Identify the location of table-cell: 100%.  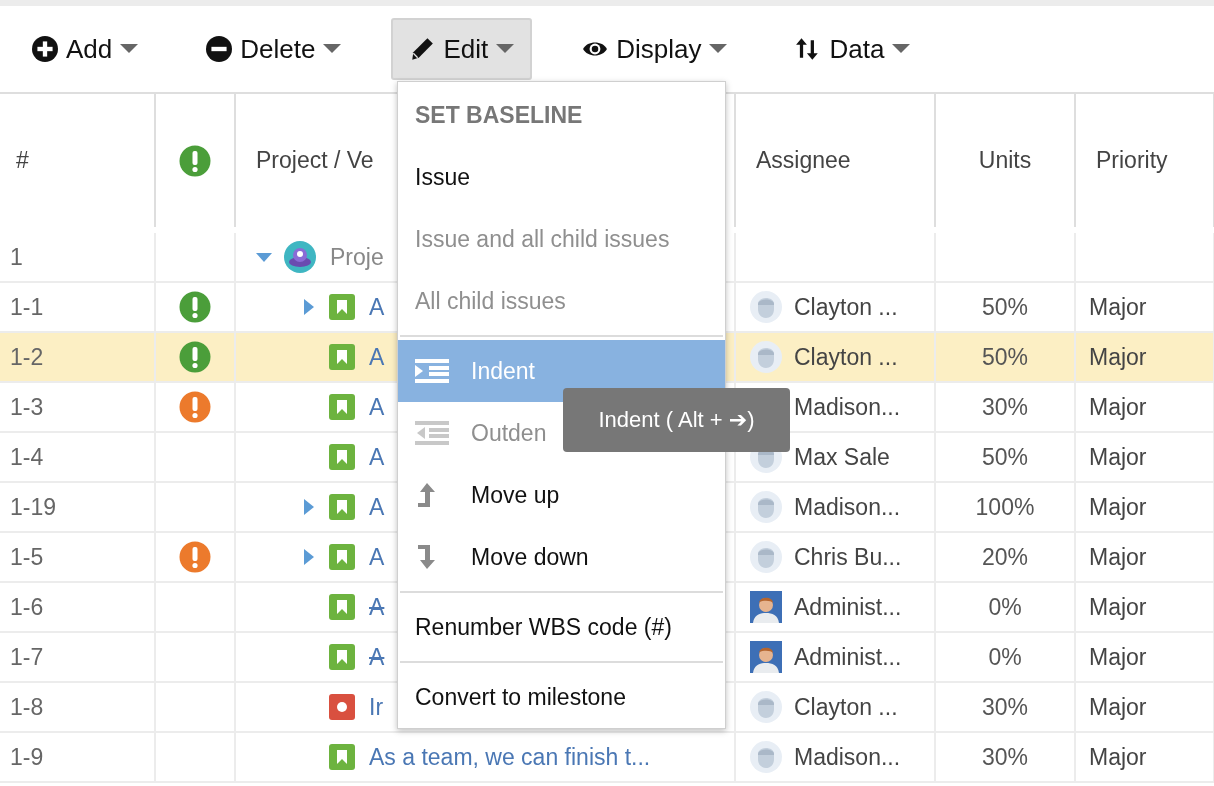
(1005, 507).